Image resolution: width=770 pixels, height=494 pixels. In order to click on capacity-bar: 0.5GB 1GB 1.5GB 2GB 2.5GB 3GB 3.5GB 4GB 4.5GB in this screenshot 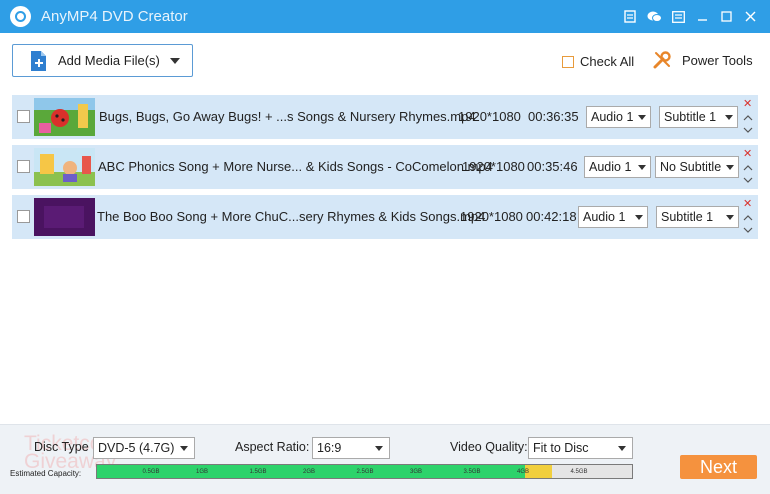, I will do `click(364, 471)`.